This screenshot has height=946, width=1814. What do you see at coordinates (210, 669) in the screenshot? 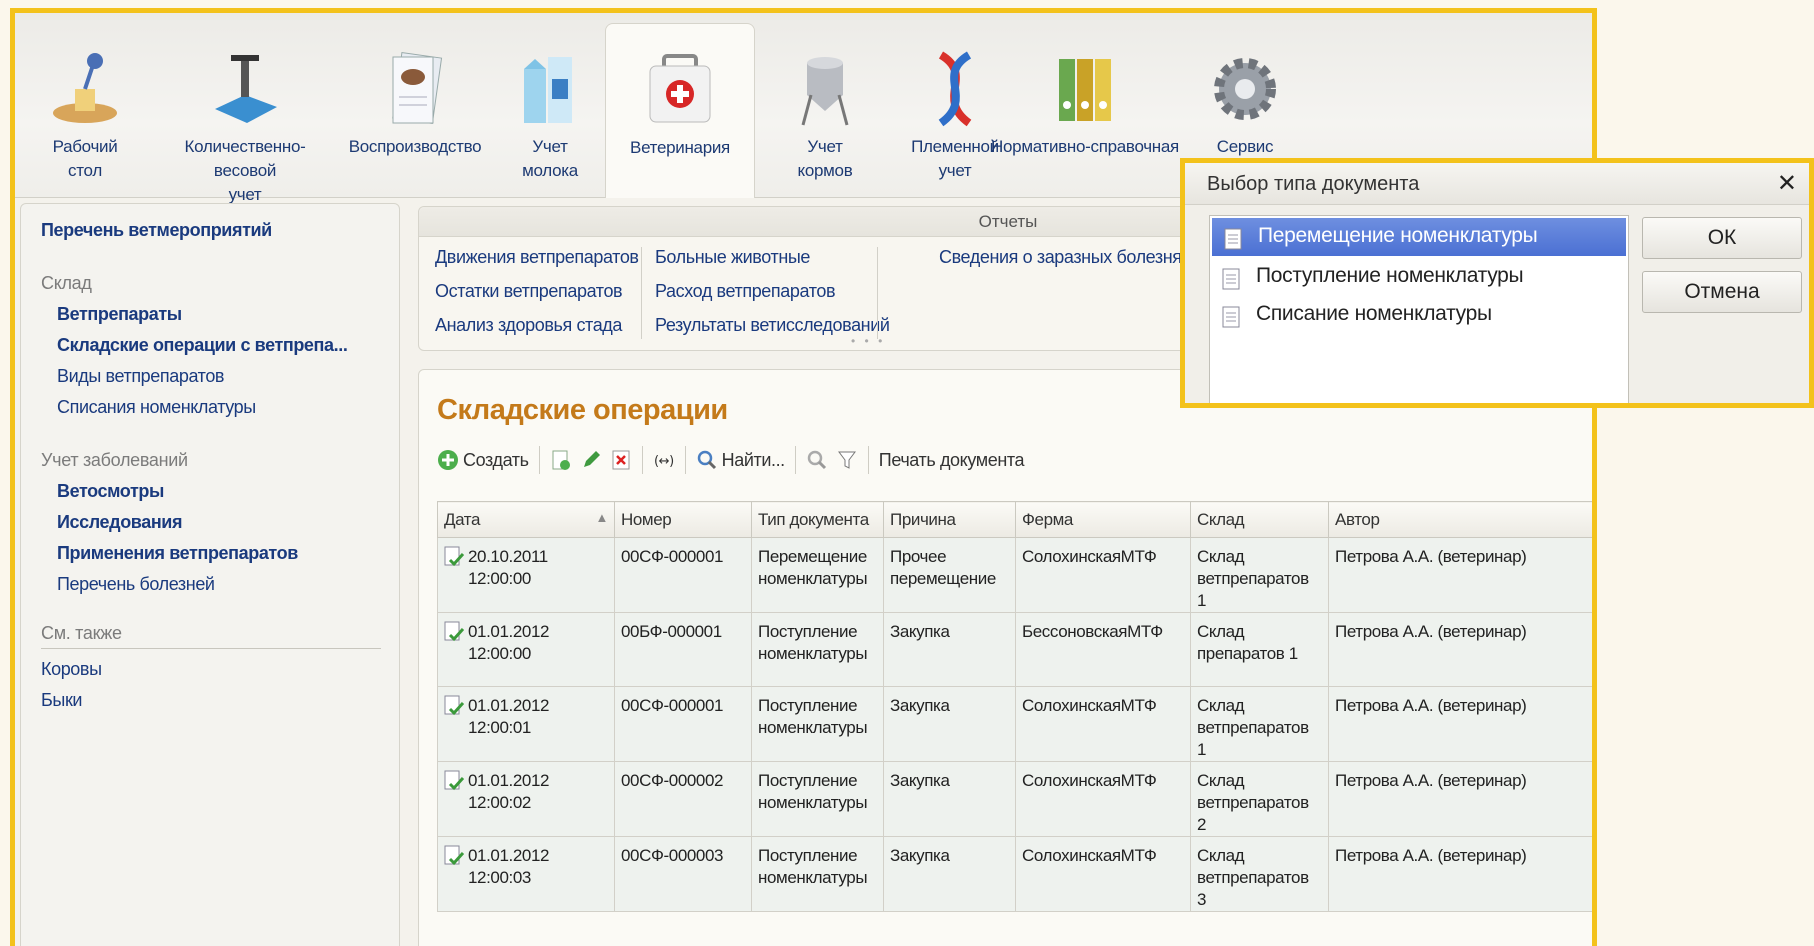
I see `nav-item-cows: Коровы` at bounding box center [210, 669].